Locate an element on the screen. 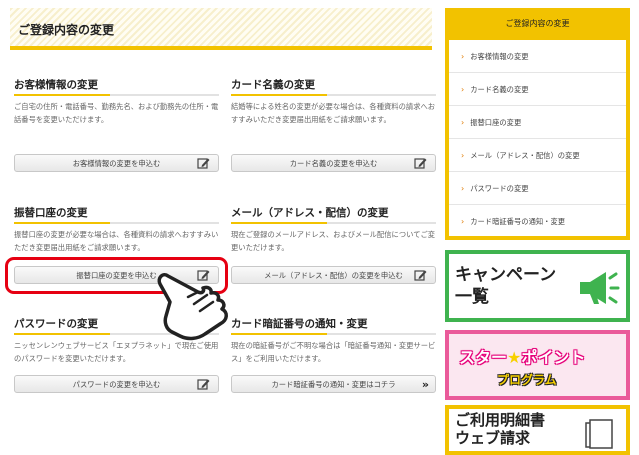 Image resolution: width=639 pixels, height=455 pixels. sidebar-item-label: お客様情報の変更 is located at coordinates (499, 56).